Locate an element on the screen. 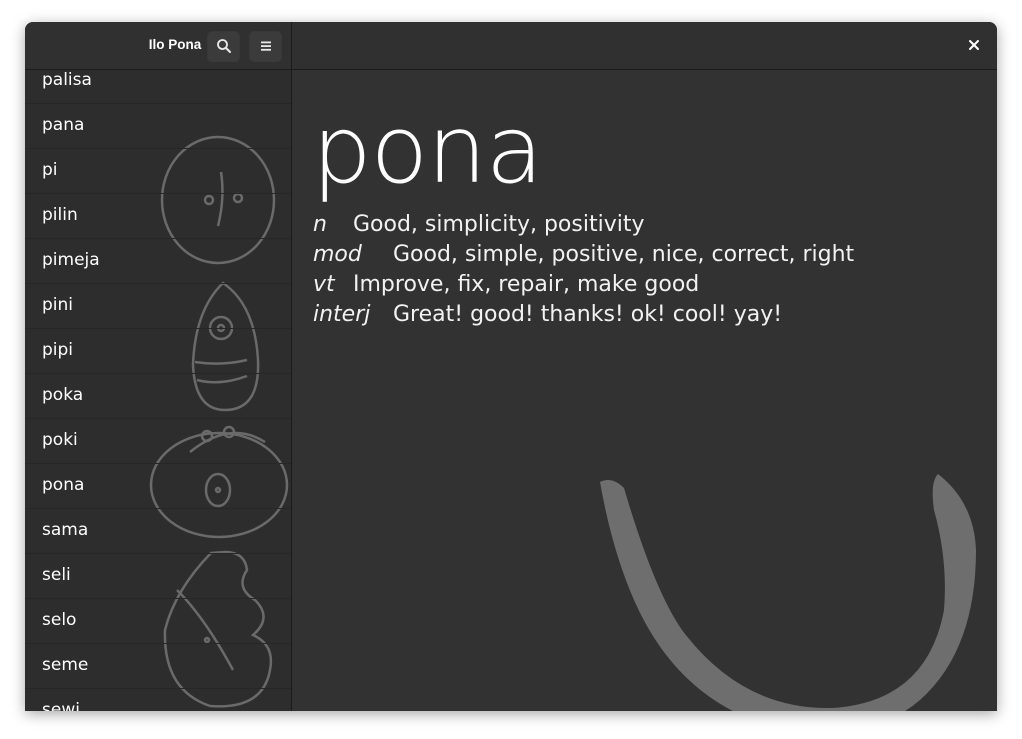  word-list-item: palisa is located at coordinates (158, 87).